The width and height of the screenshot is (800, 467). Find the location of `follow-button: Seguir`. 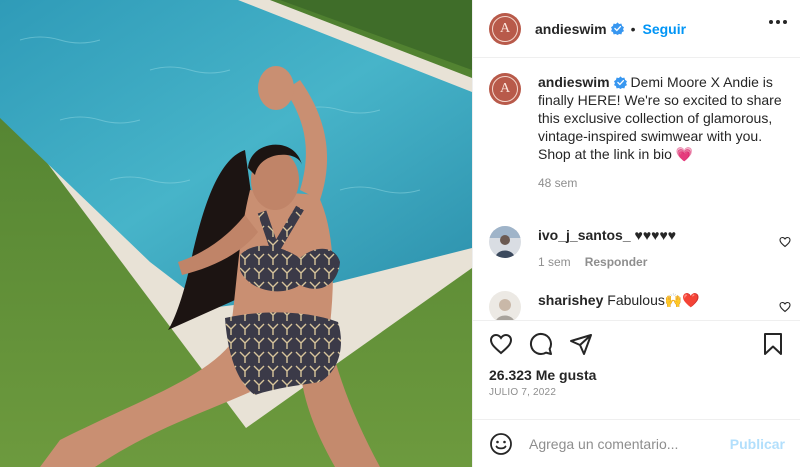

follow-button: Seguir is located at coordinates (665, 29).